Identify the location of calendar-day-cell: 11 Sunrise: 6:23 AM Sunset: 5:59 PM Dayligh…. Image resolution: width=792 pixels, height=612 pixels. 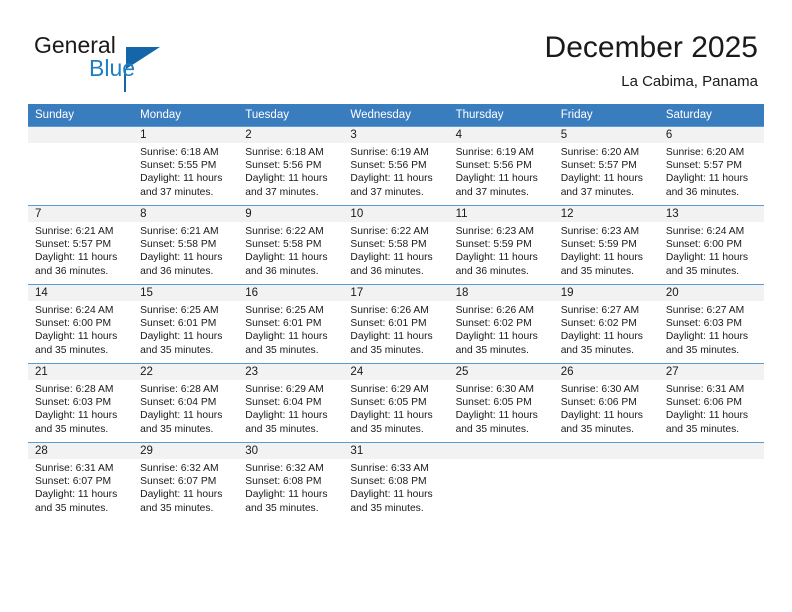
(501, 245).